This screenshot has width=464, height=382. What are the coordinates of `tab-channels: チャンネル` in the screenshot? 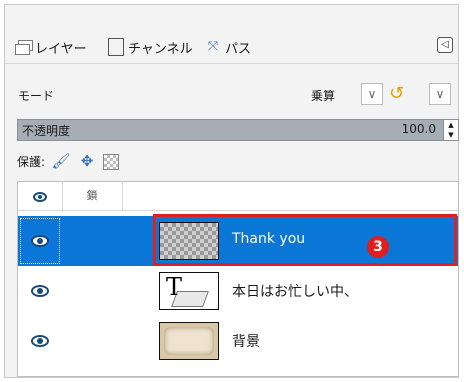 It's located at (150, 47).